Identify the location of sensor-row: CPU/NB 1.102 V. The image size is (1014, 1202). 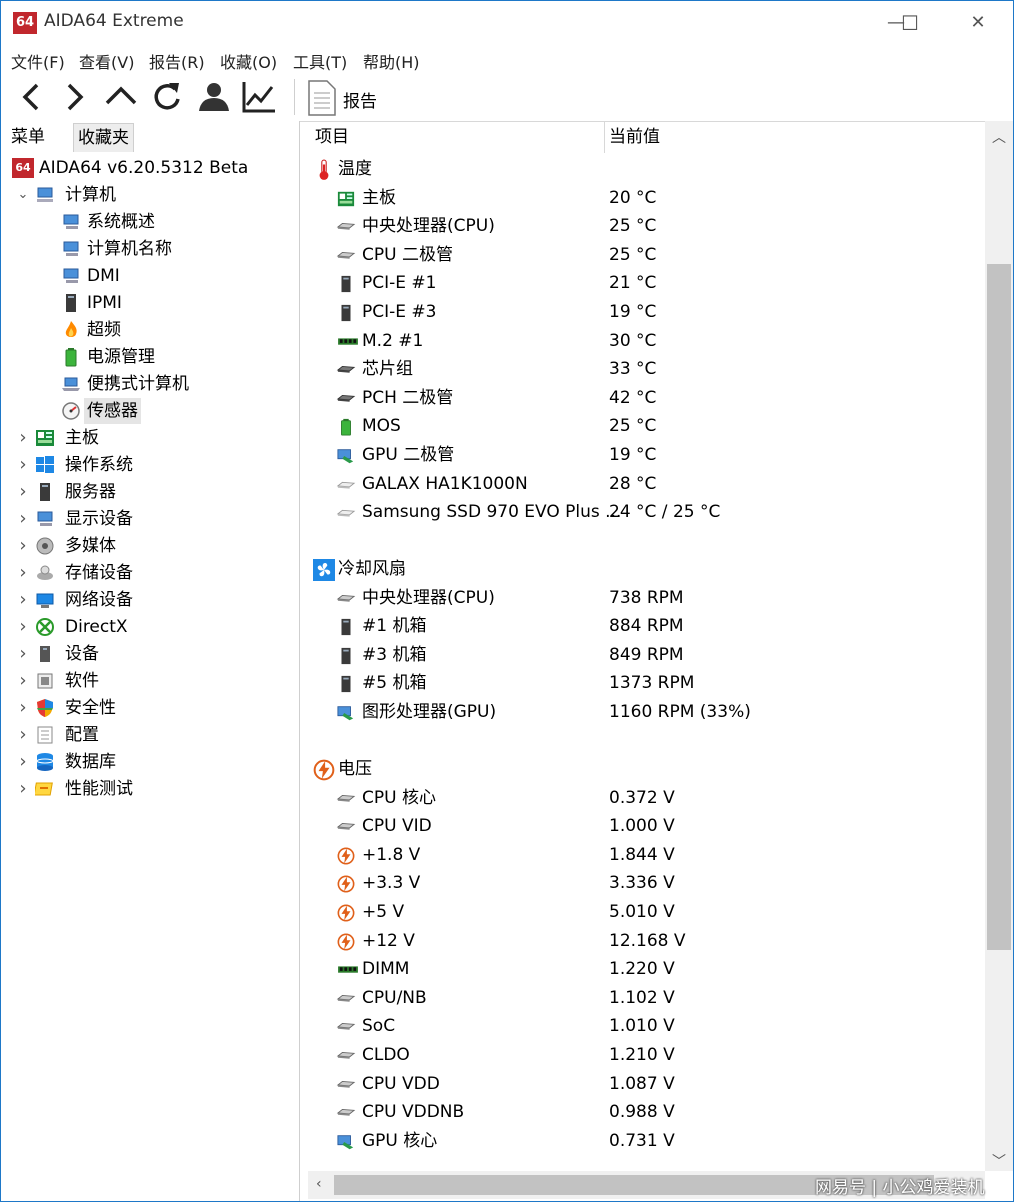
(648, 998).